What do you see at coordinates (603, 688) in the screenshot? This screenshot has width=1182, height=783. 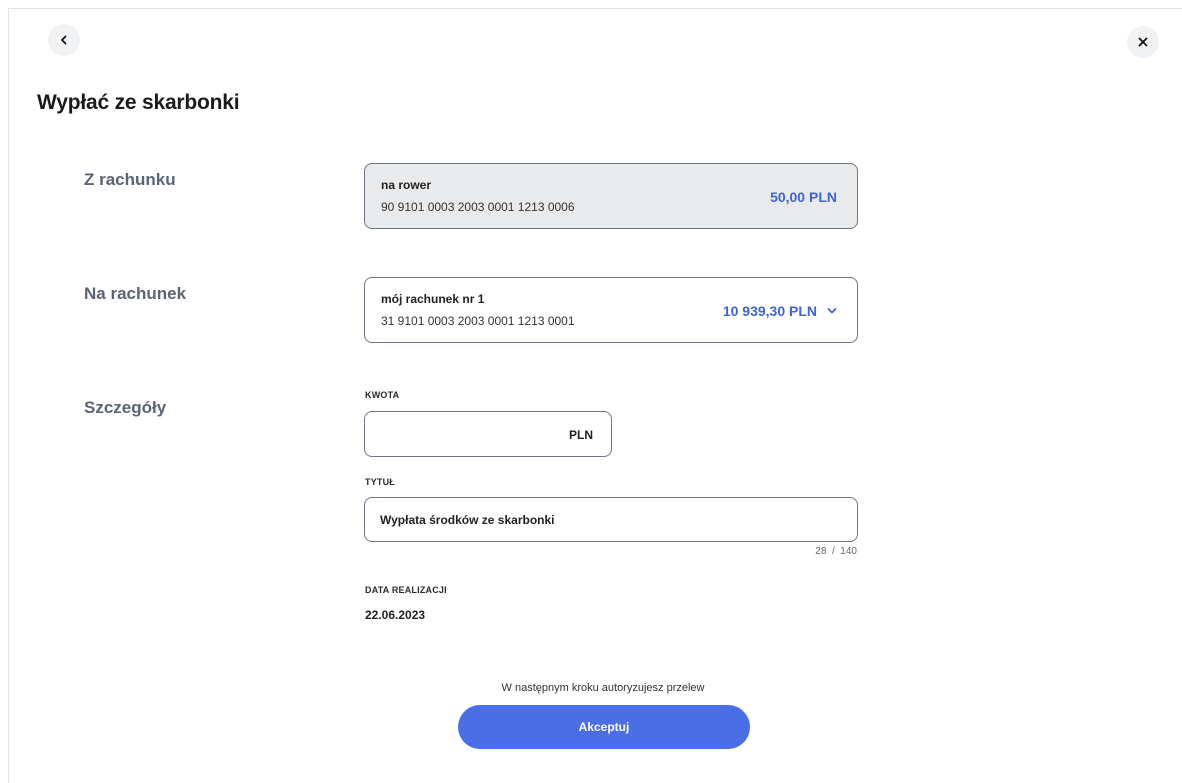 I see `authorization-note: W następnym kroku autoryzujesz przelew` at bounding box center [603, 688].